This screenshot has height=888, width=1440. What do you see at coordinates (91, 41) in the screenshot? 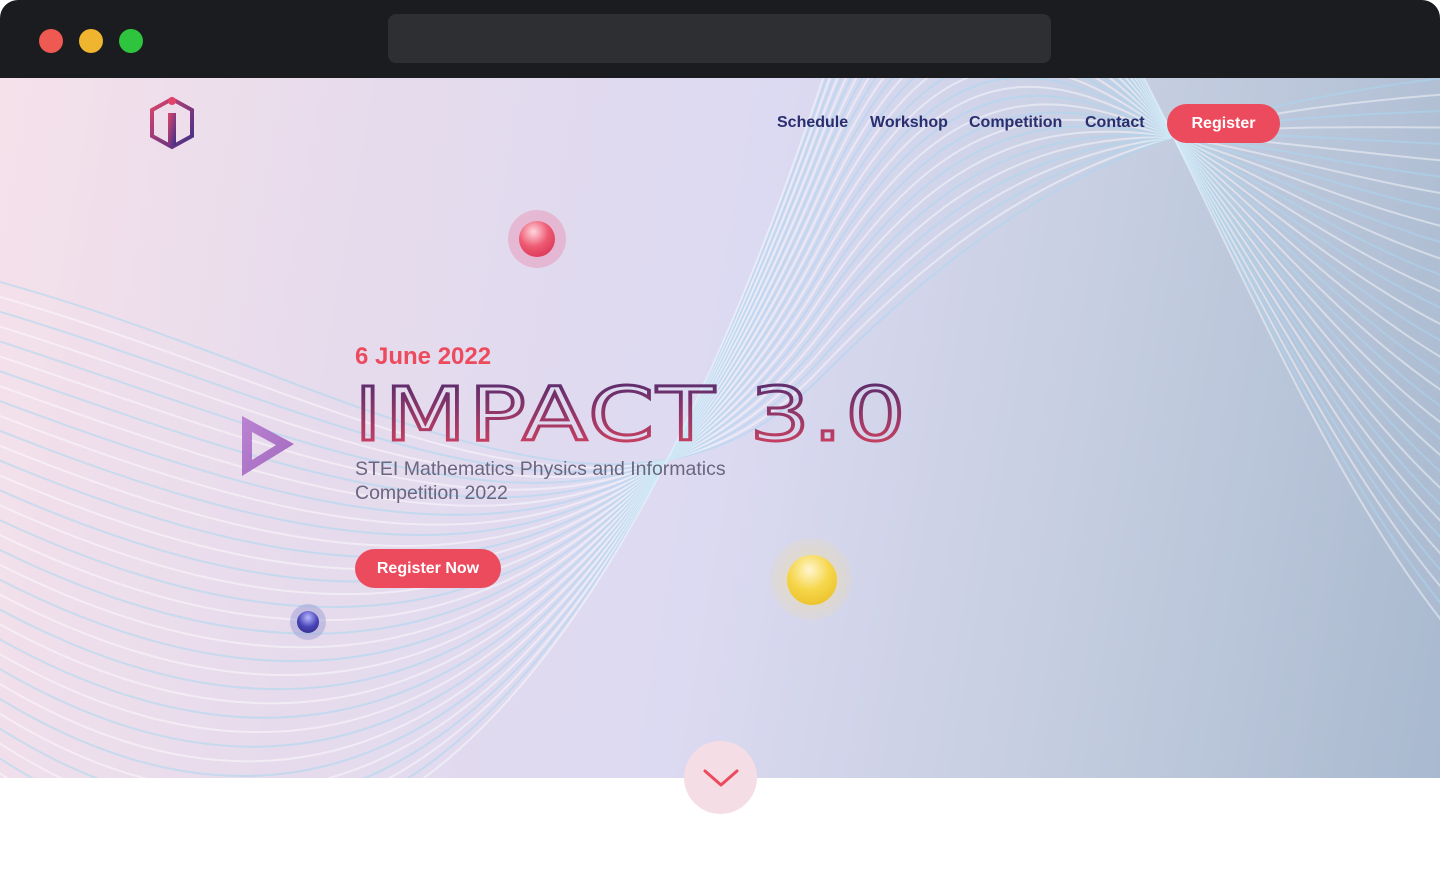
I see `window-minimize-button` at bounding box center [91, 41].